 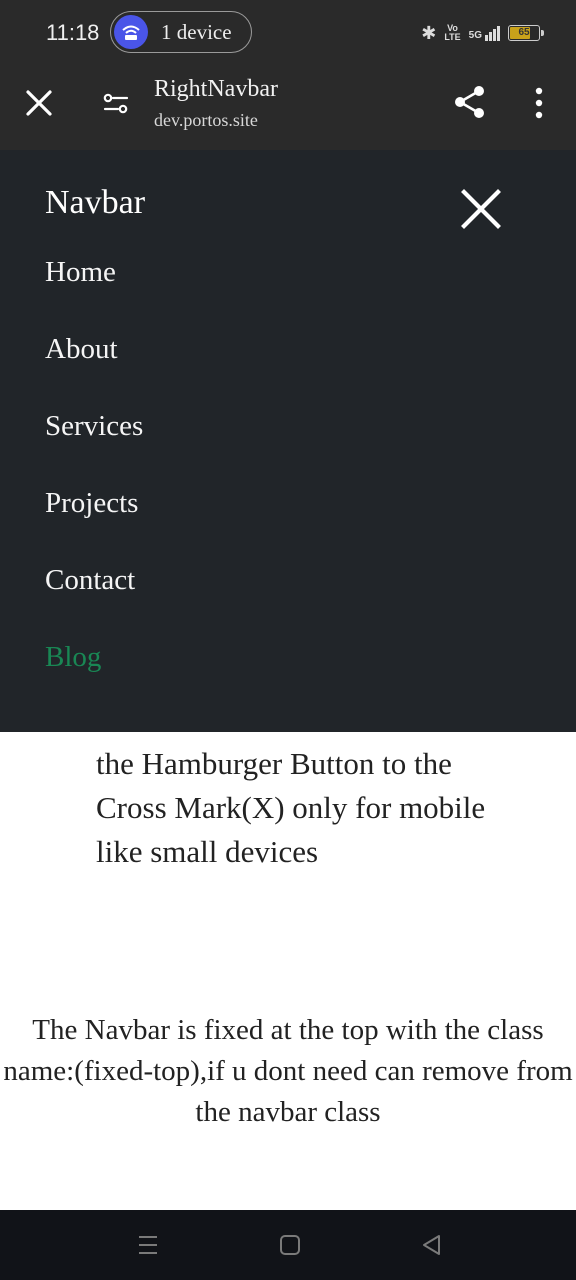 I want to click on page-url: dev.portos.site, so click(x=206, y=120).